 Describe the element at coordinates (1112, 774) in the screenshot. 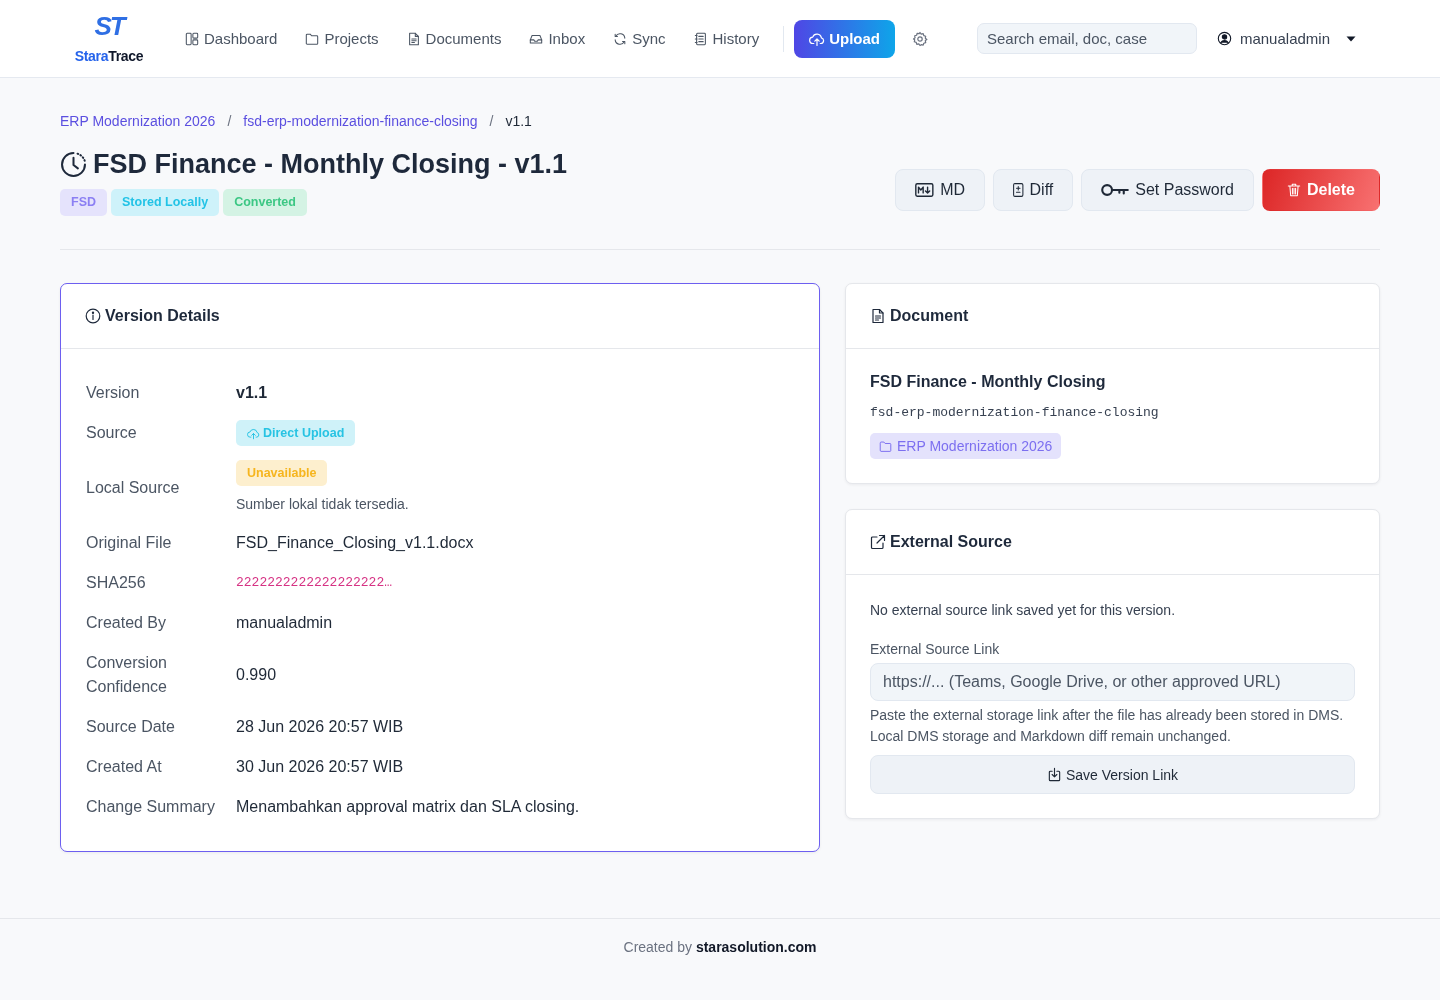

I see `save-link-button: Save Version Link` at that location.